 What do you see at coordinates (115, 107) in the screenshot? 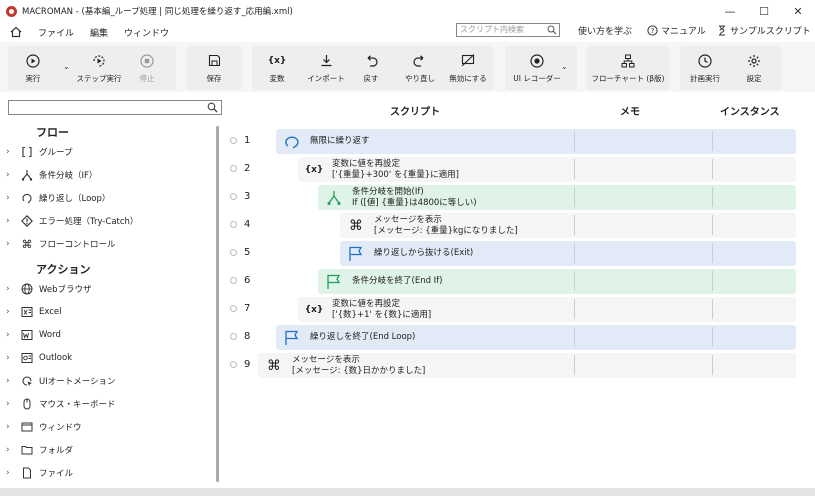
I see `sidebar-search-input` at bounding box center [115, 107].